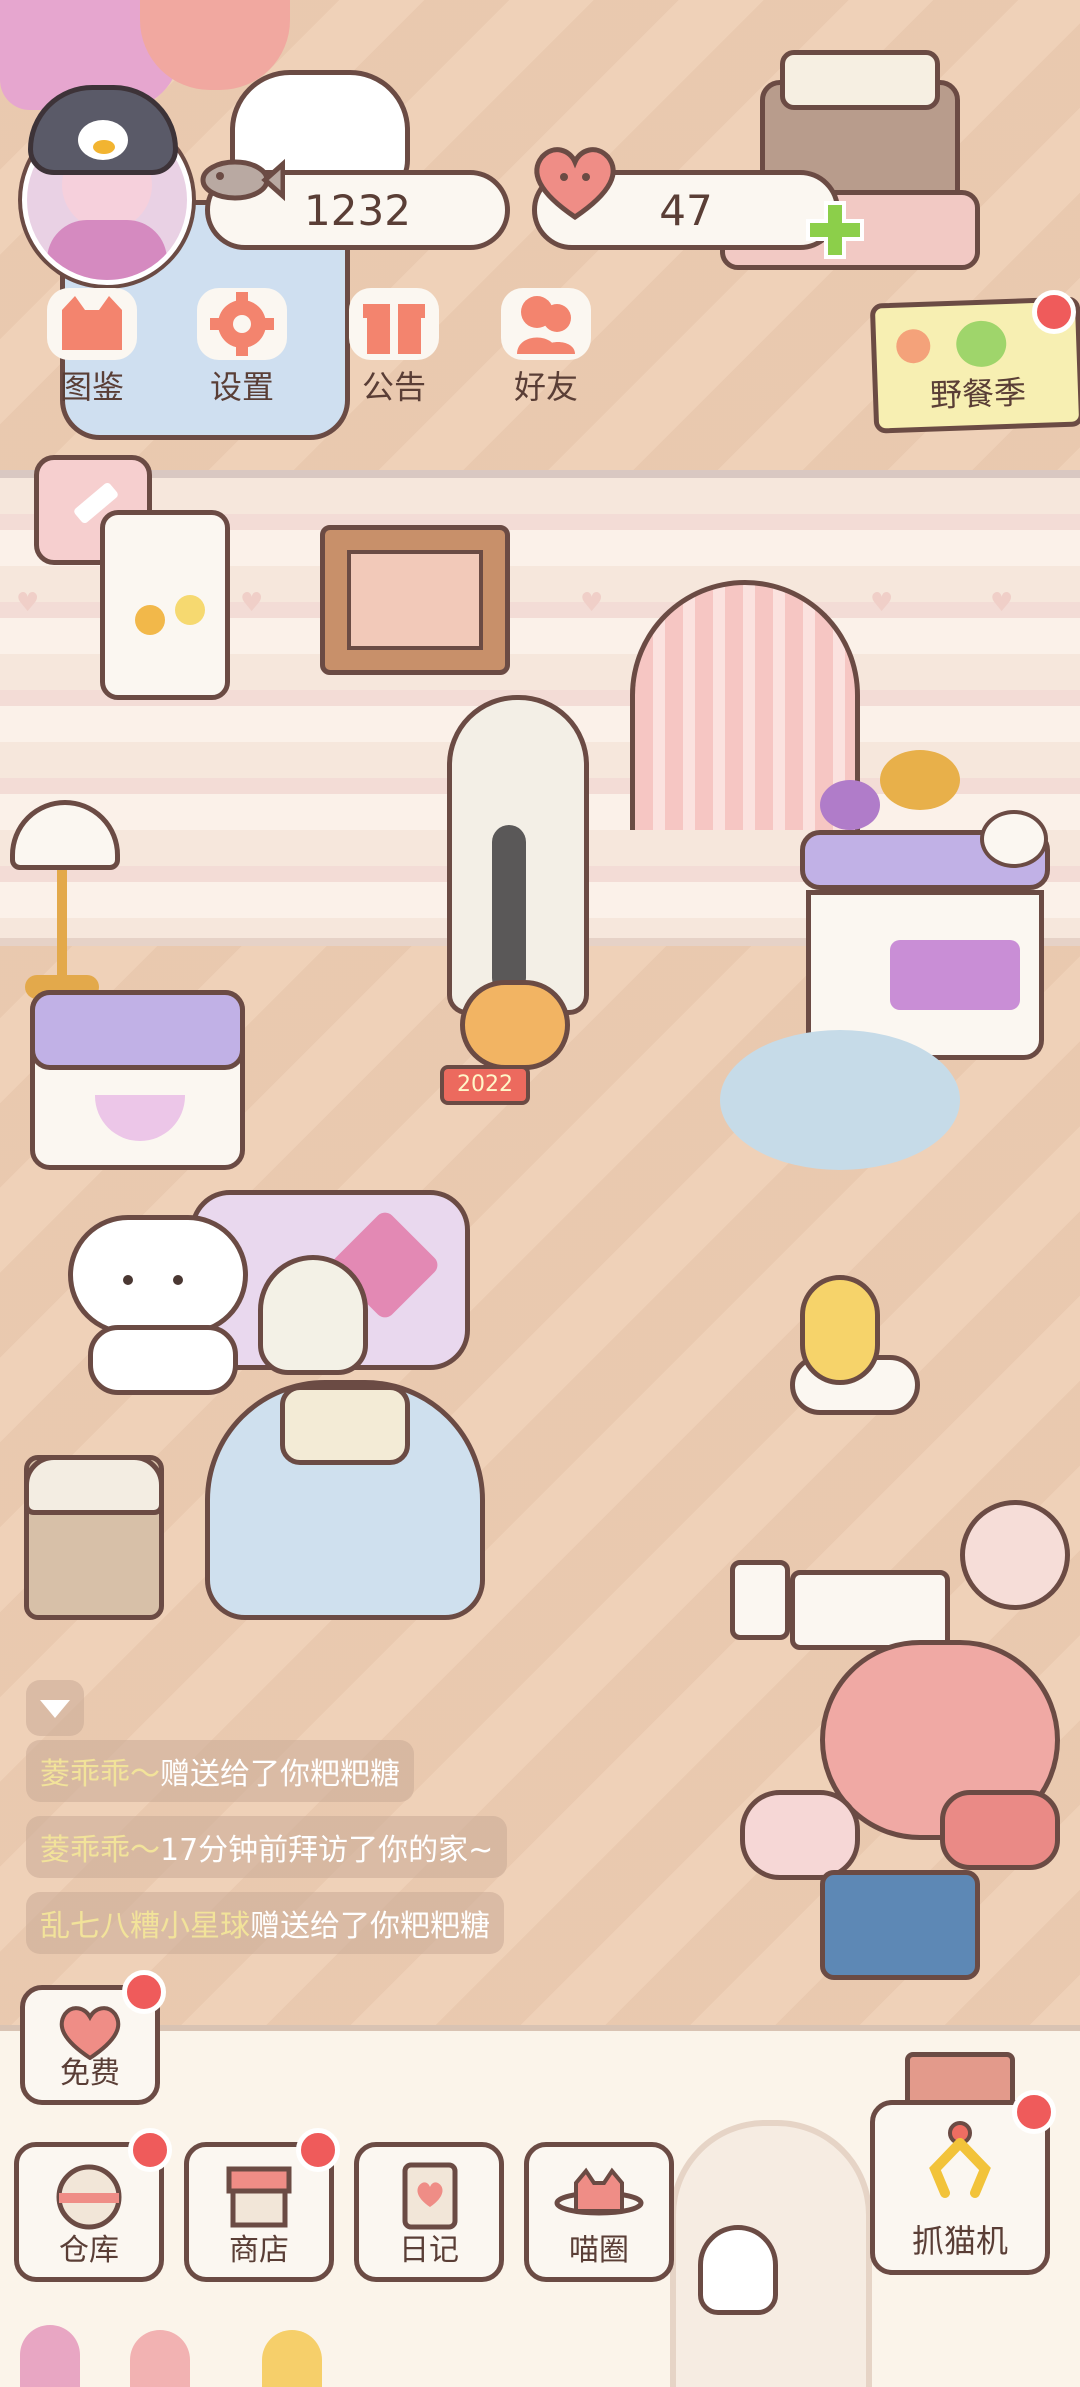  Describe the element at coordinates (240, 180) in the screenshot. I see `fish-icon` at that location.